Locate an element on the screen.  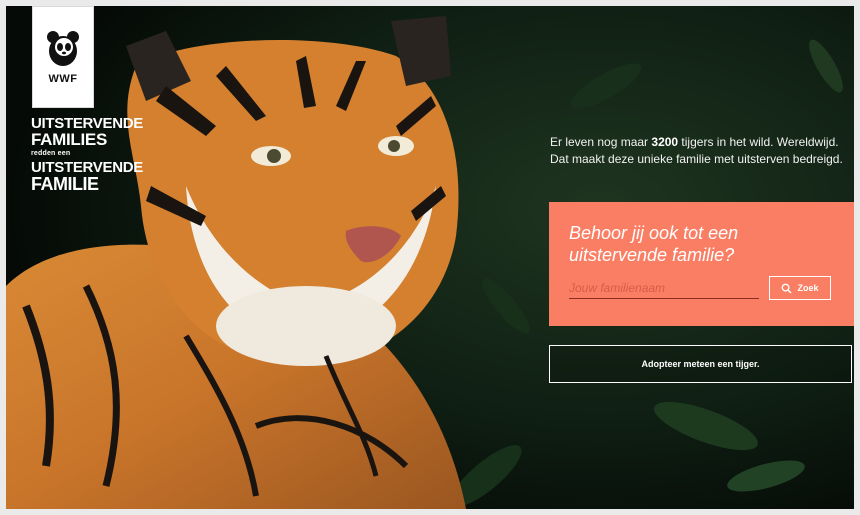
logo-label: WWF is located at coordinates (63, 79).